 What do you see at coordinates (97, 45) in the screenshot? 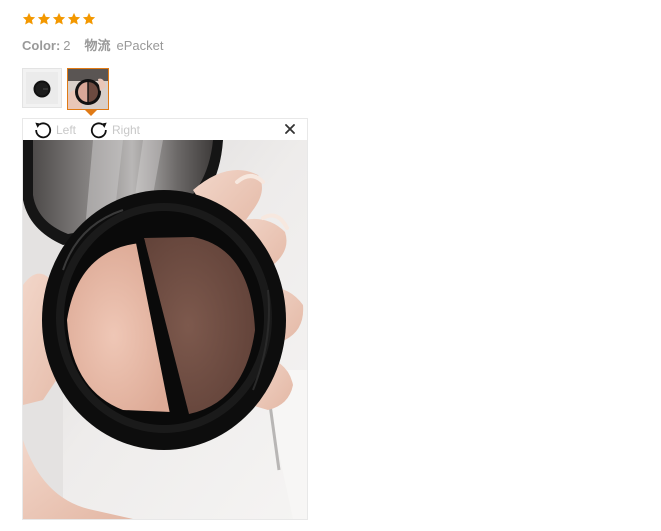
I see `shipping-label: 物流` at bounding box center [97, 45].